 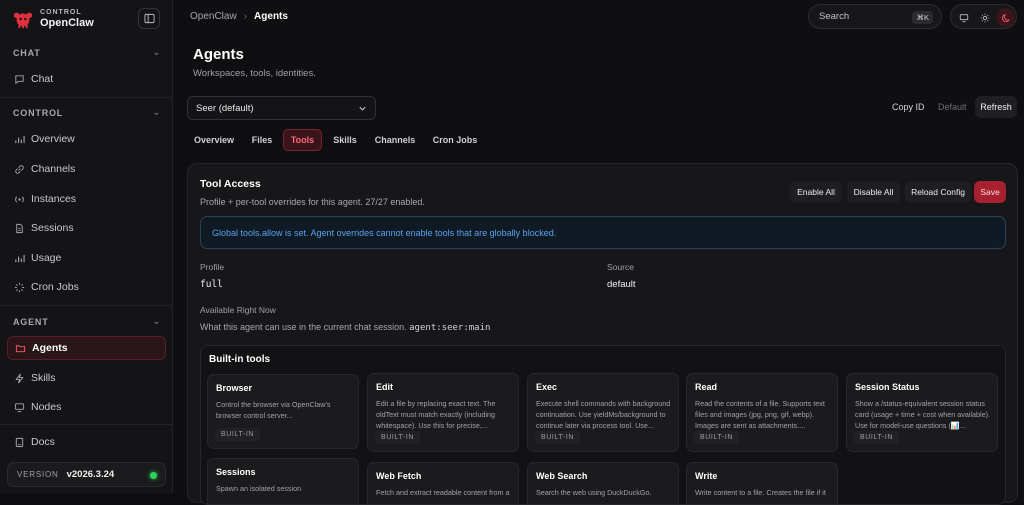 I want to click on copy-id-button: Copy ID, so click(x=908, y=107).